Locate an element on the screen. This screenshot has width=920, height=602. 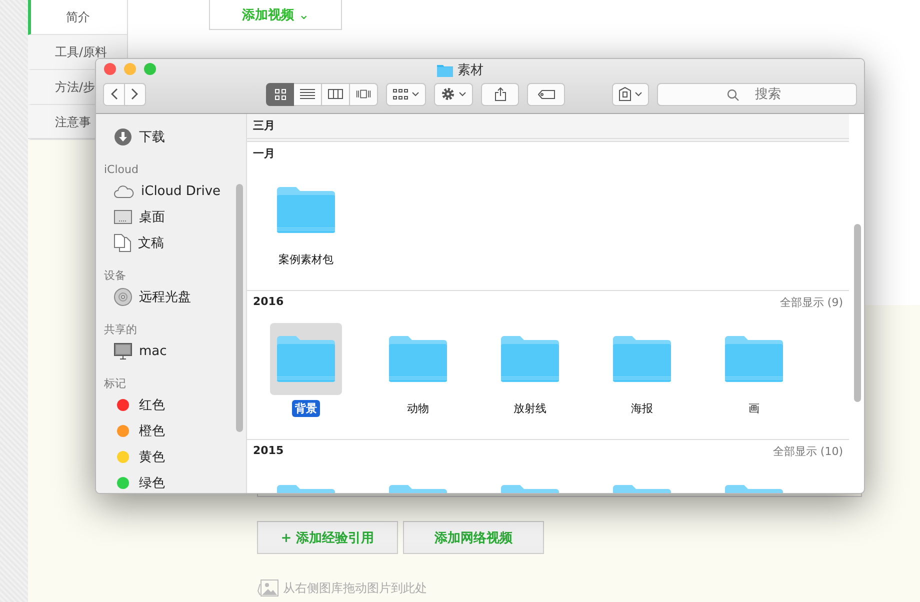
sidebar-heading: 设备 is located at coordinates (115, 276).